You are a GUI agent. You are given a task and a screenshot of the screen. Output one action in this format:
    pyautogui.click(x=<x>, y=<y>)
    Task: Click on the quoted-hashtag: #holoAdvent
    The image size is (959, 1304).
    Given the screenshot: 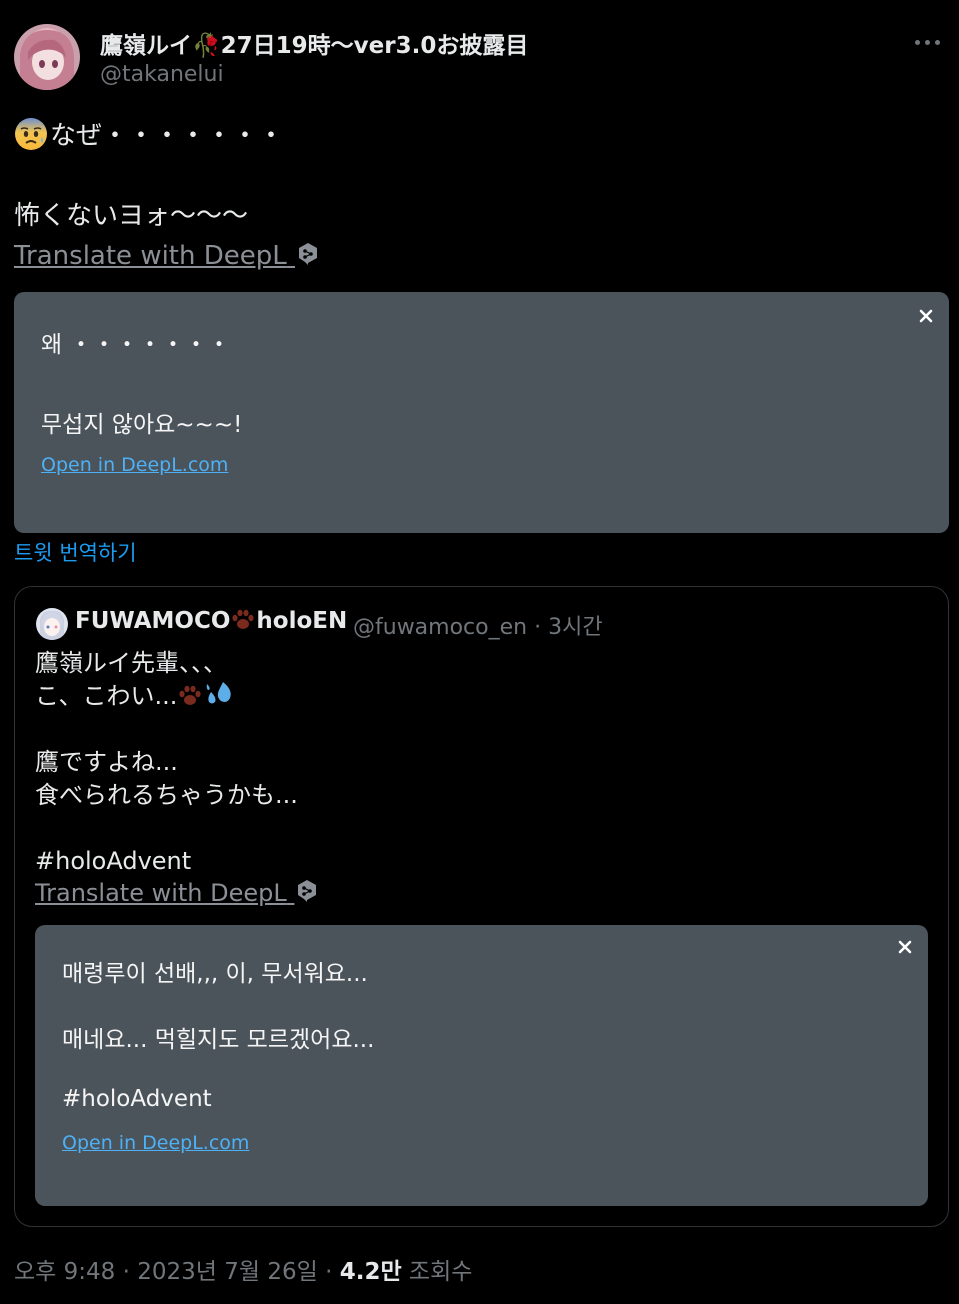 What is the action you would take?
    pyautogui.click(x=113, y=861)
    